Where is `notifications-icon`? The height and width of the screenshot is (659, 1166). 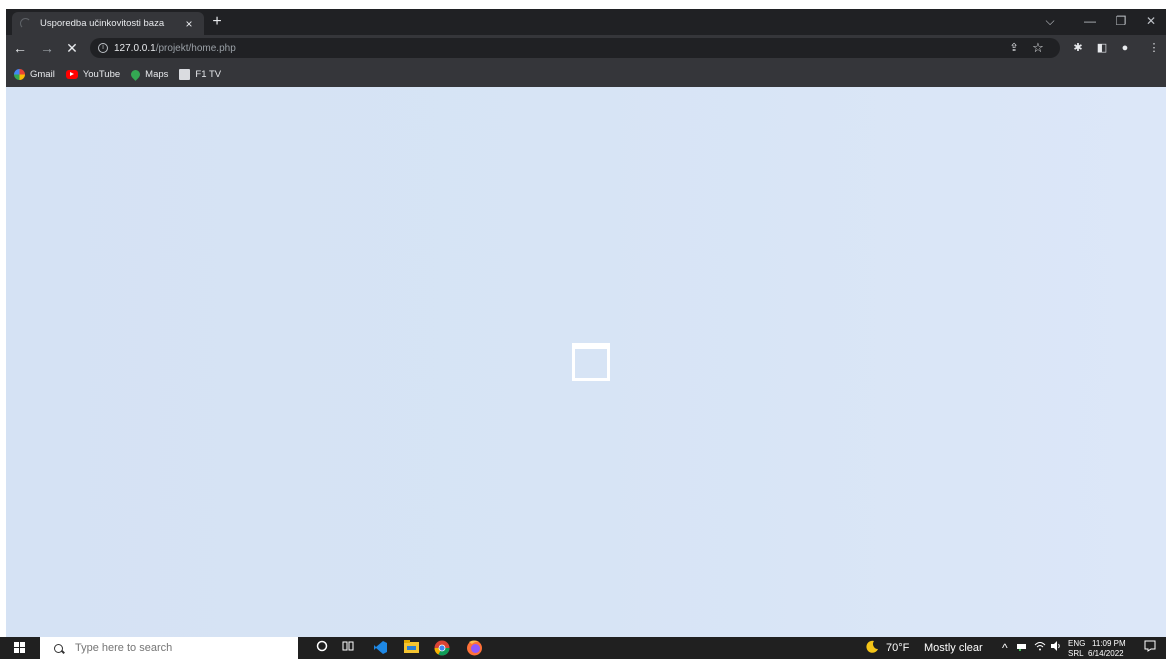
notifications-icon is located at coordinates (1150, 648).